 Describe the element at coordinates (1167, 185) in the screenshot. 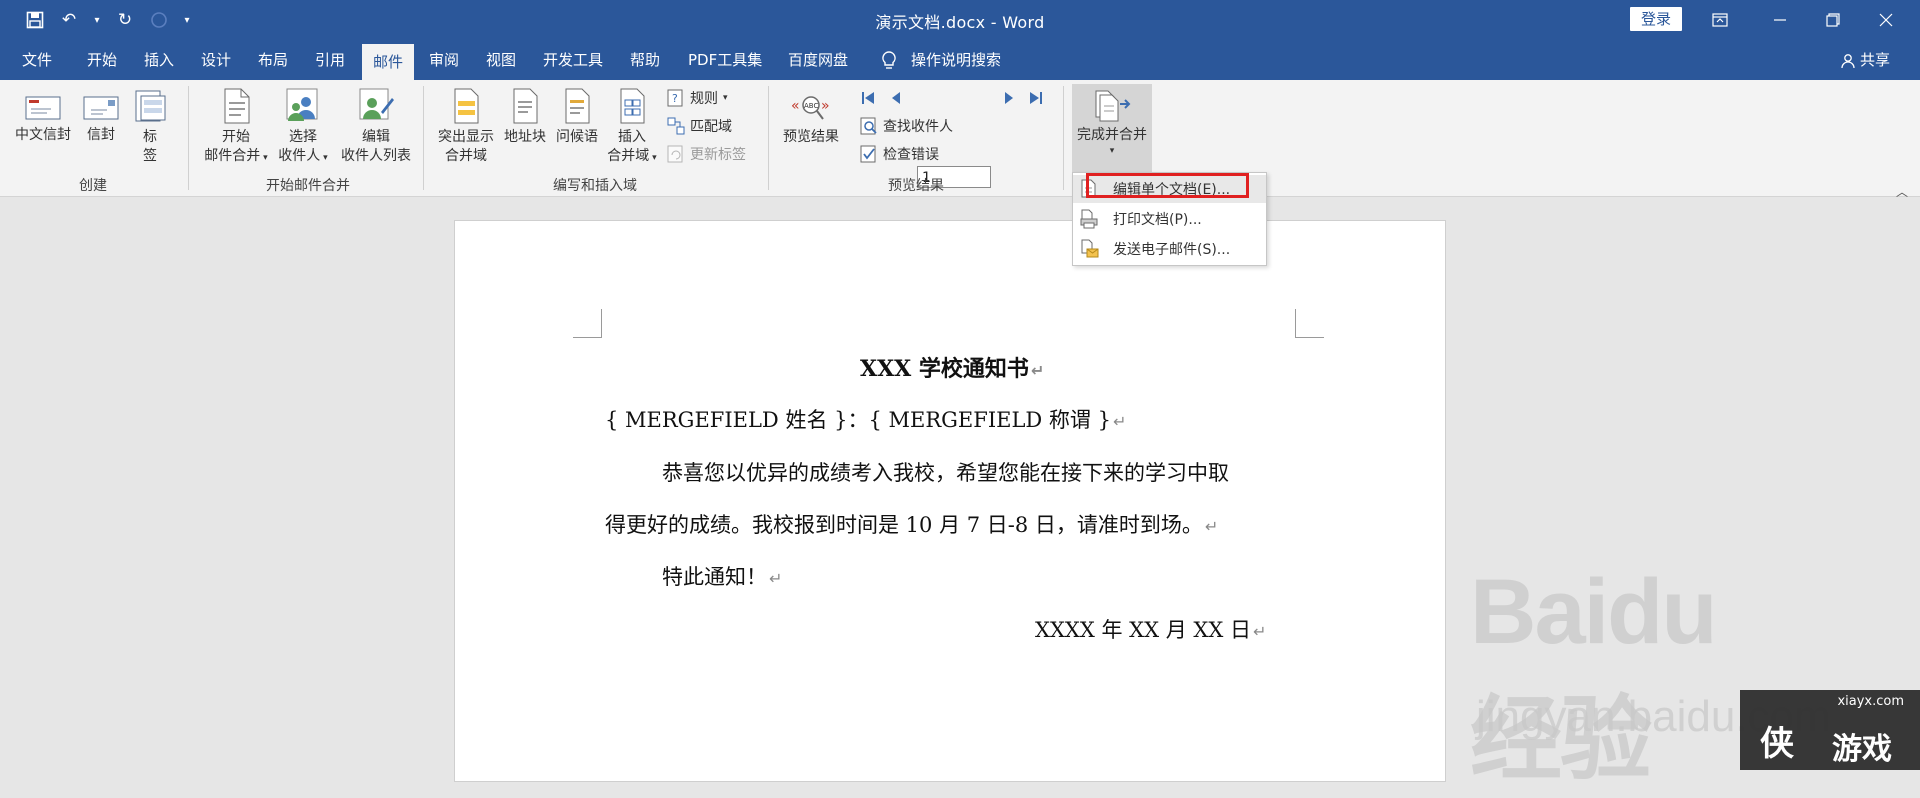

I see `annotation-highlight-box` at that location.